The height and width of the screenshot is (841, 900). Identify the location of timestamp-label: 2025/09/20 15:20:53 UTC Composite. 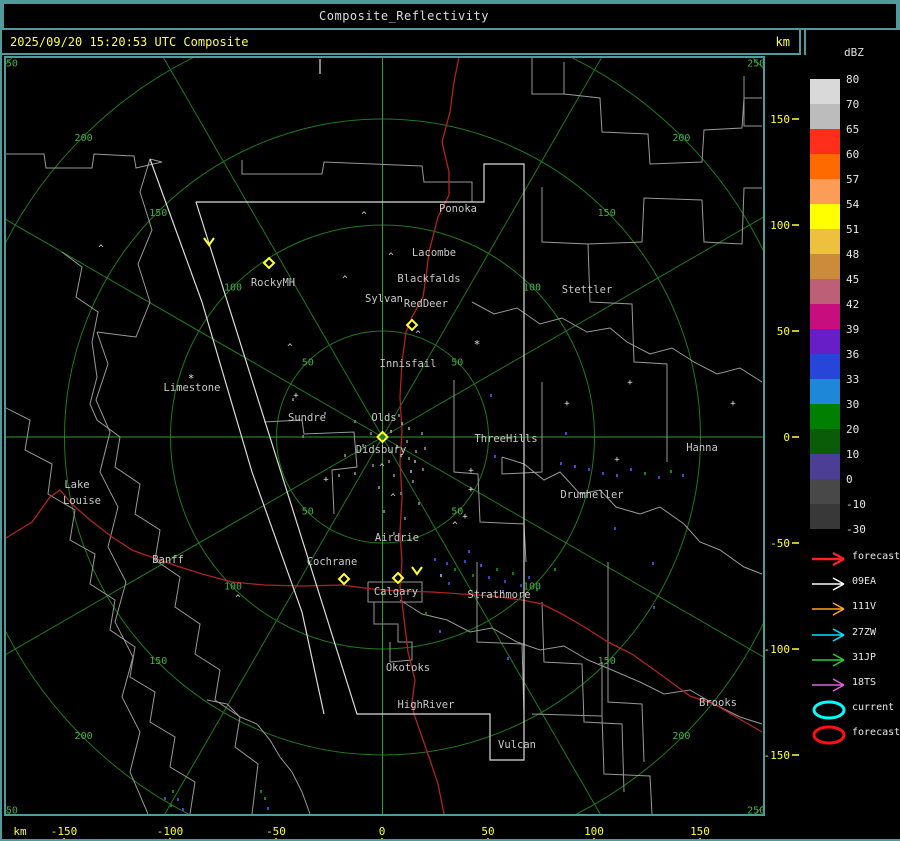
(129, 42).